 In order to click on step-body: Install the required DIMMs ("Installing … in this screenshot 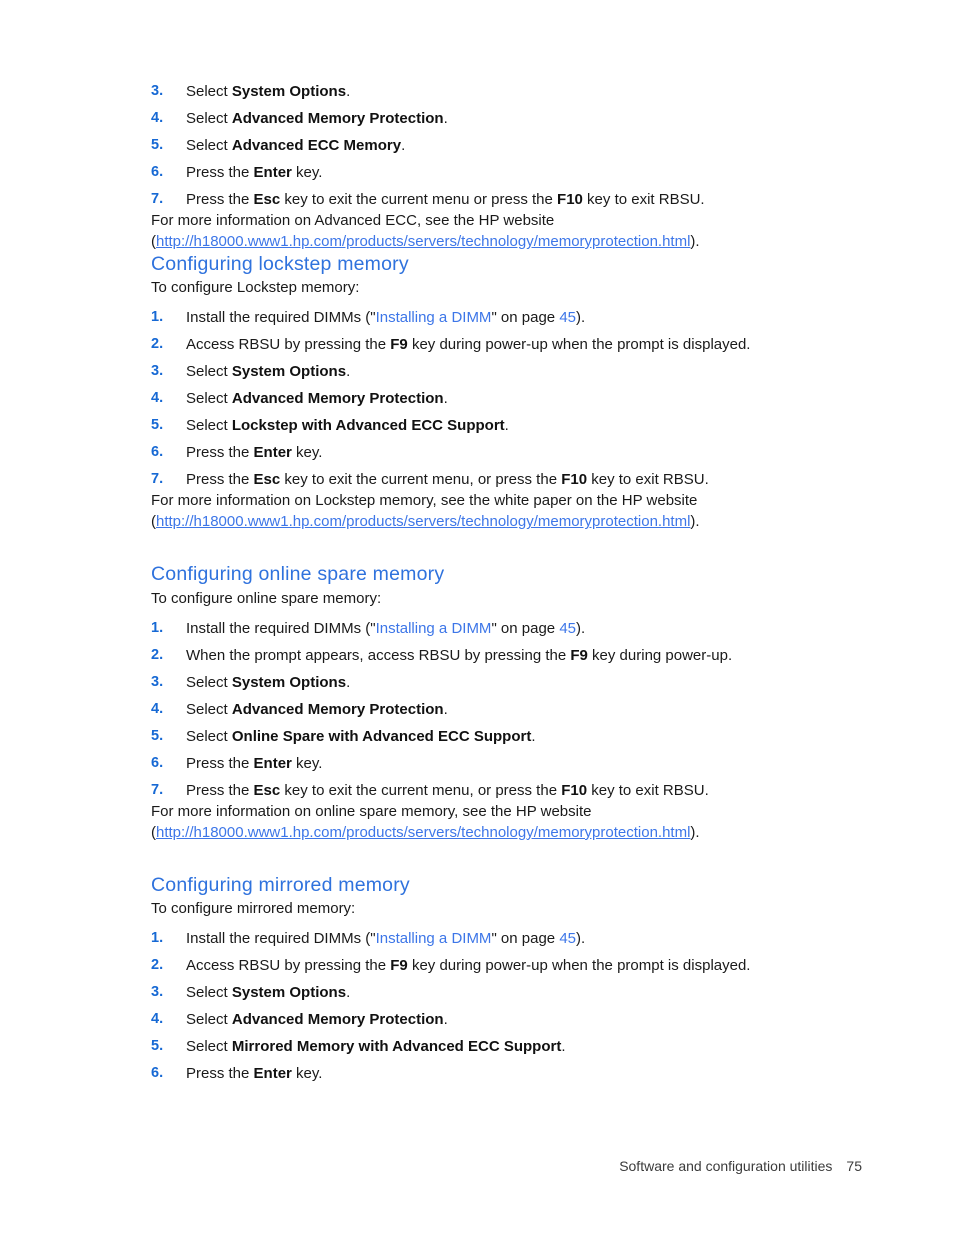, I will do `click(385, 938)`.